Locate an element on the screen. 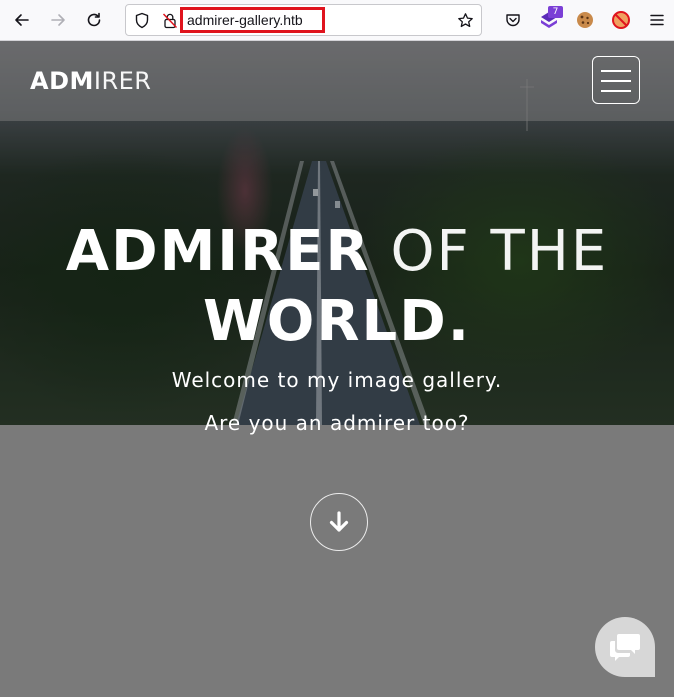  forward-button is located at coordinates (58, 20).